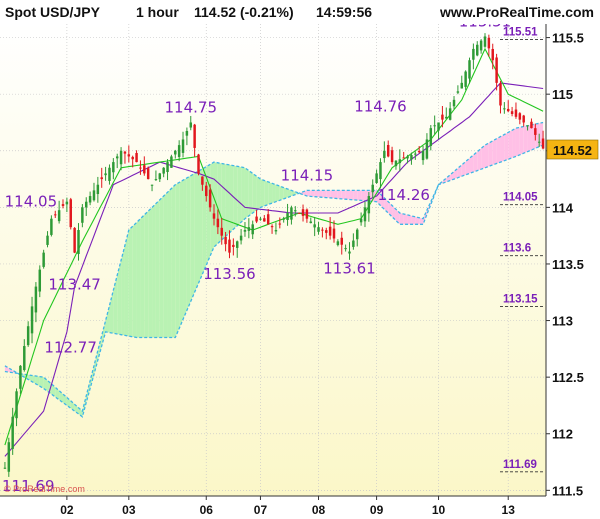 This screenshot has width=600, height=519. What do you see at coordinates (562, 434) in the screenshot?
I see `y-tick-label: 112` at bounding box center [562, 434].